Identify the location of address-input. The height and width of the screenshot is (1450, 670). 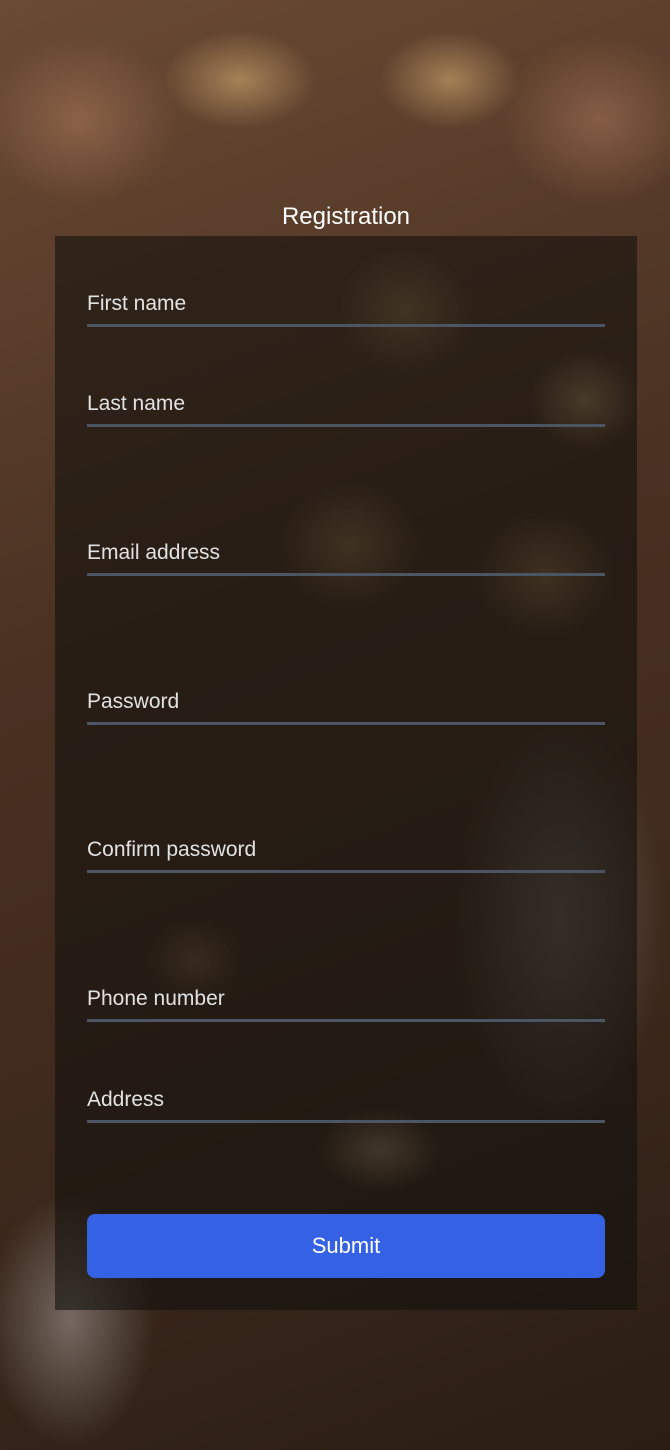
(346, 1100).